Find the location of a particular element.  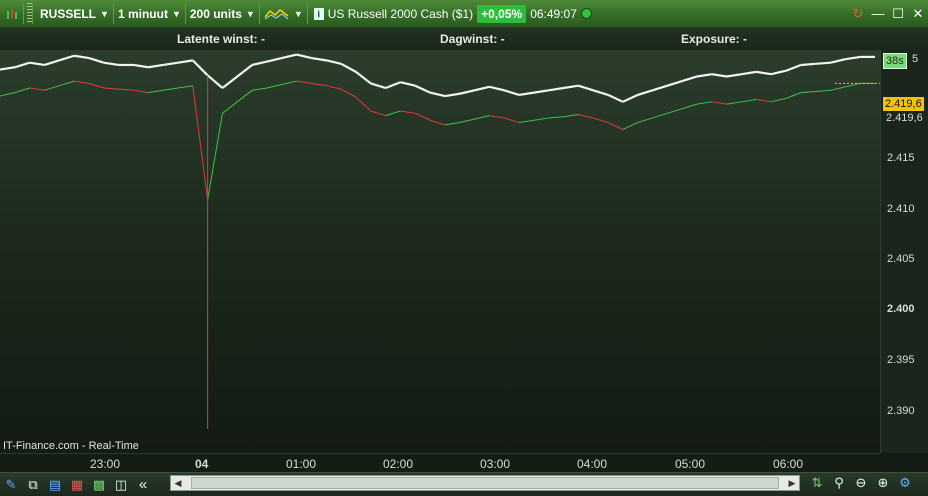

scrollbar-thumb is located at coordinates (485, 483).